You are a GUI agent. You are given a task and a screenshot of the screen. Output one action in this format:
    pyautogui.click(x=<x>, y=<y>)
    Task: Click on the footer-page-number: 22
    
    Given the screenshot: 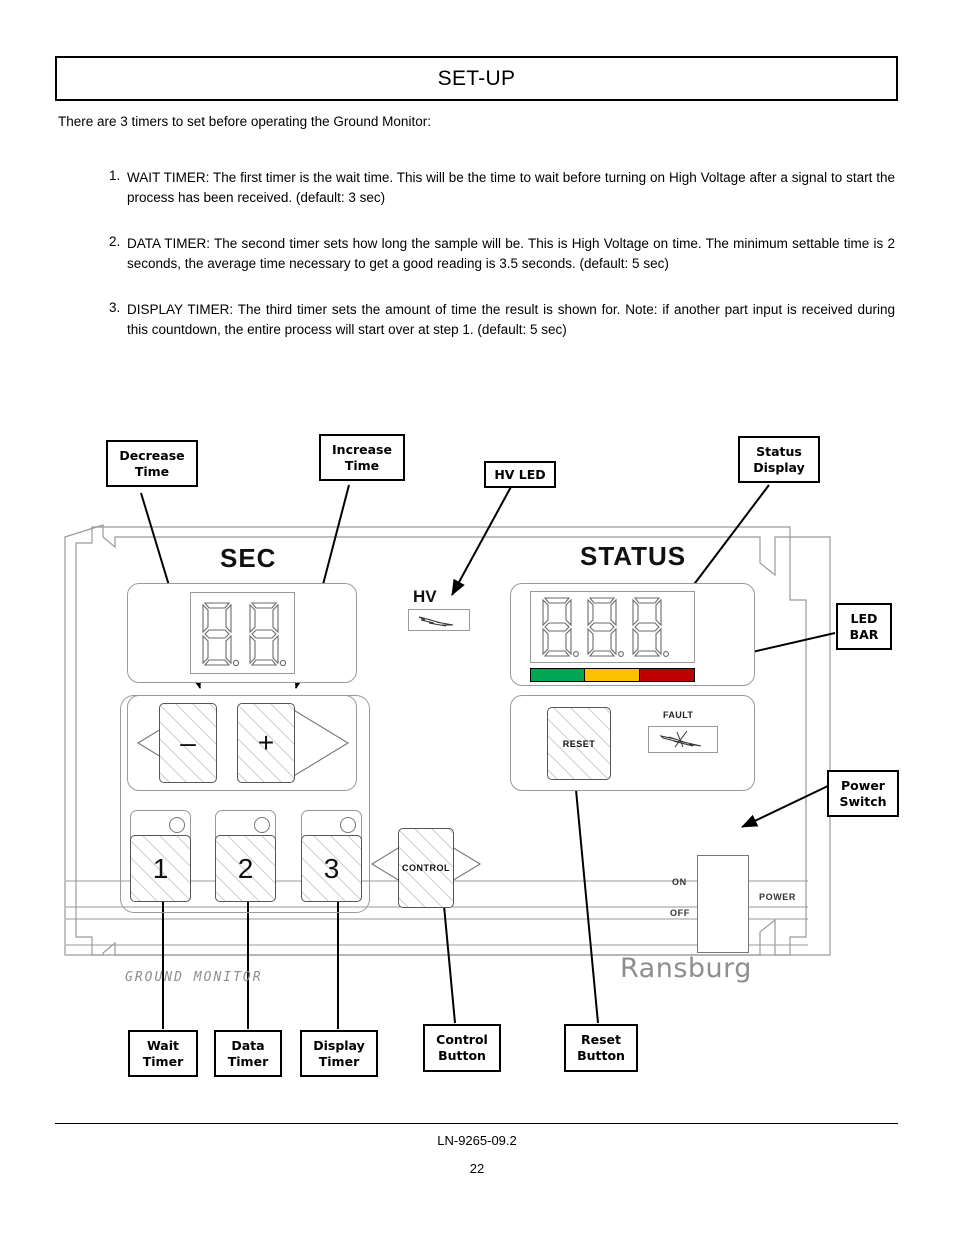 What is the action you would take?
    pyautogui.click(x=477, y=1168)
    